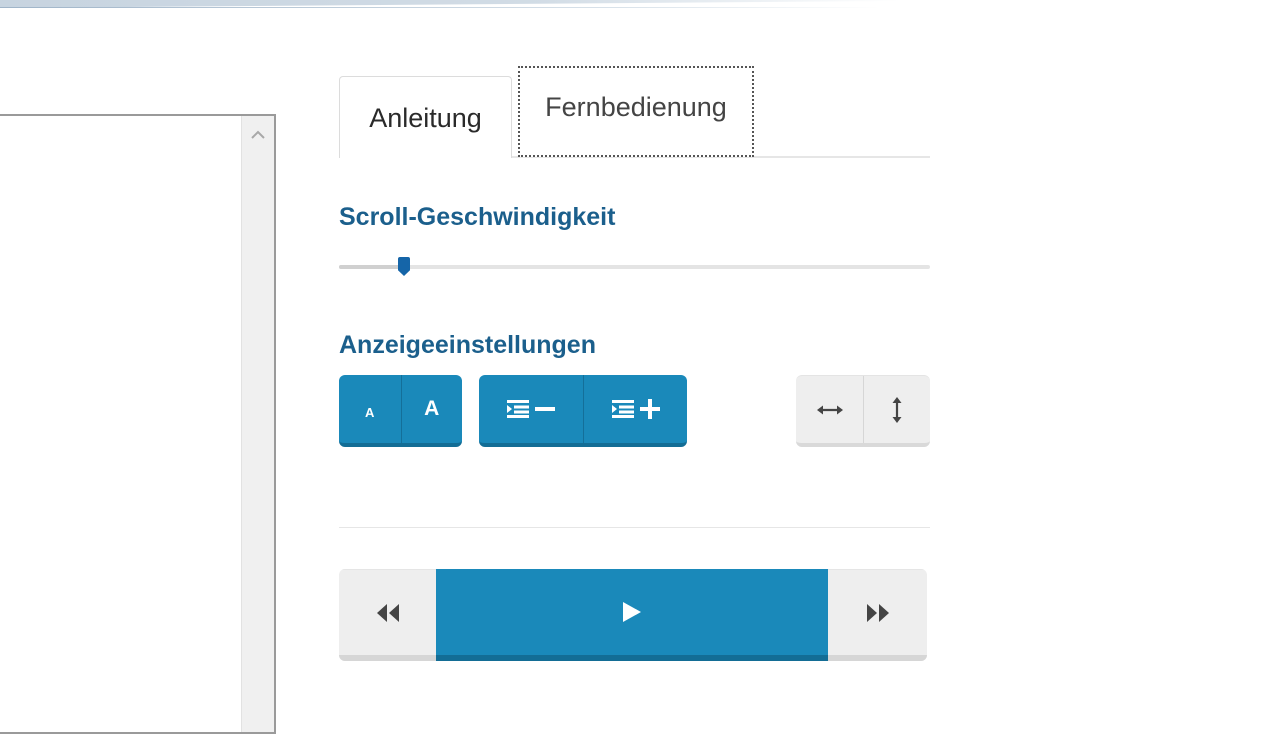  What do you see at coordinates (431, 409) in the screenshot?
I see `font-increase-button: A` at bounding box center [431, 409].